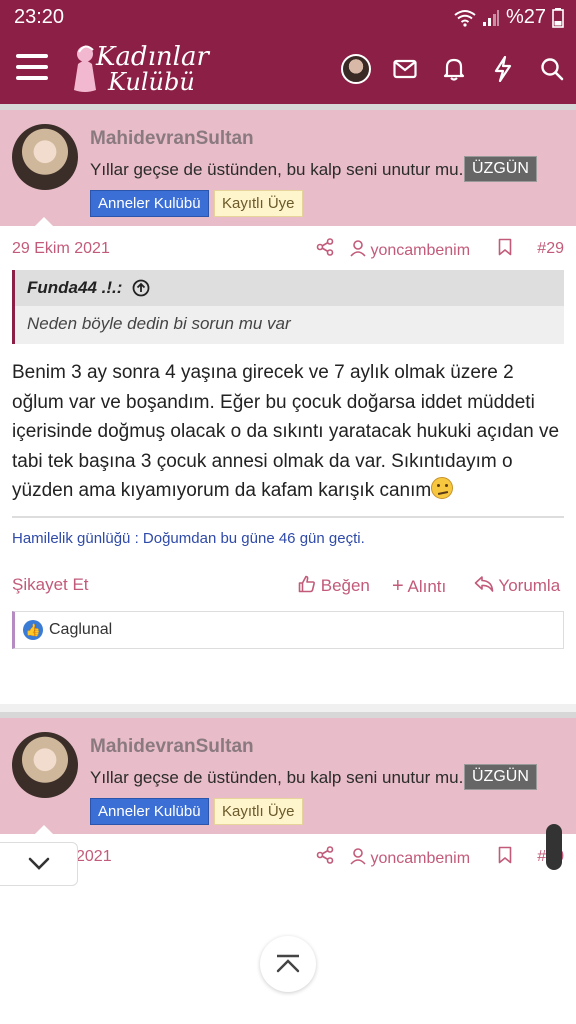 This screenshot has height=1024, width=576. I want to click on reply-button: Yorumla, so click(517, 585).